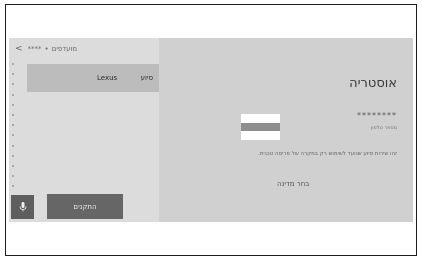 The width and height of the screenshot is (422, 260). What do you see at coordinates (93, 78) in the screenshot?
I see `list-item-lexus-assist: Lexus סיוע` at bounding box center [93, 78].